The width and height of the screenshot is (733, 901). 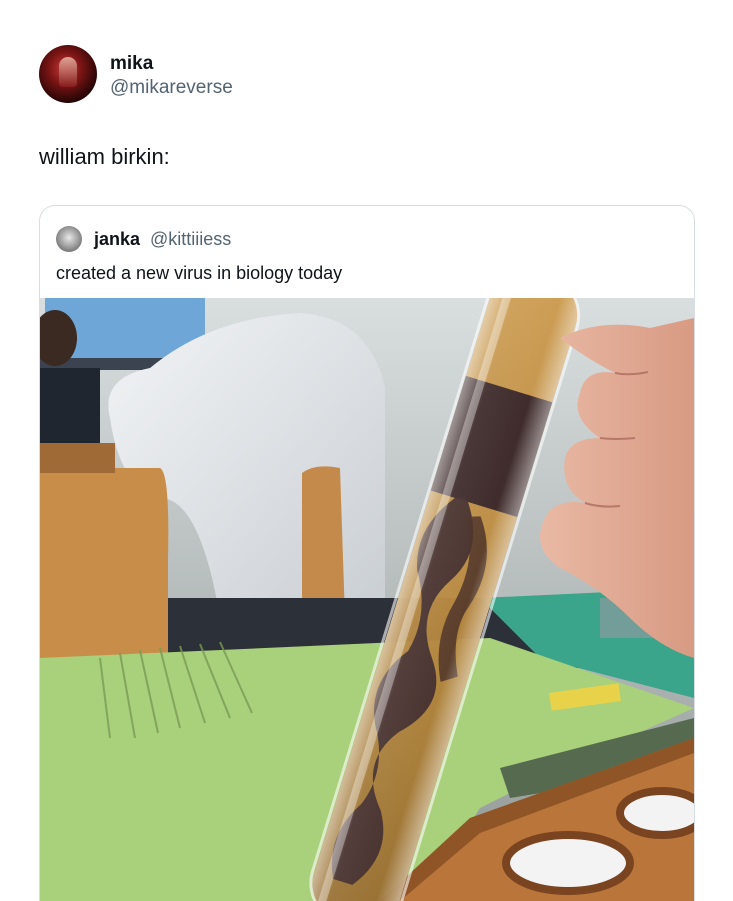 I want to click on author-avatar, so click(x=68, y=74).